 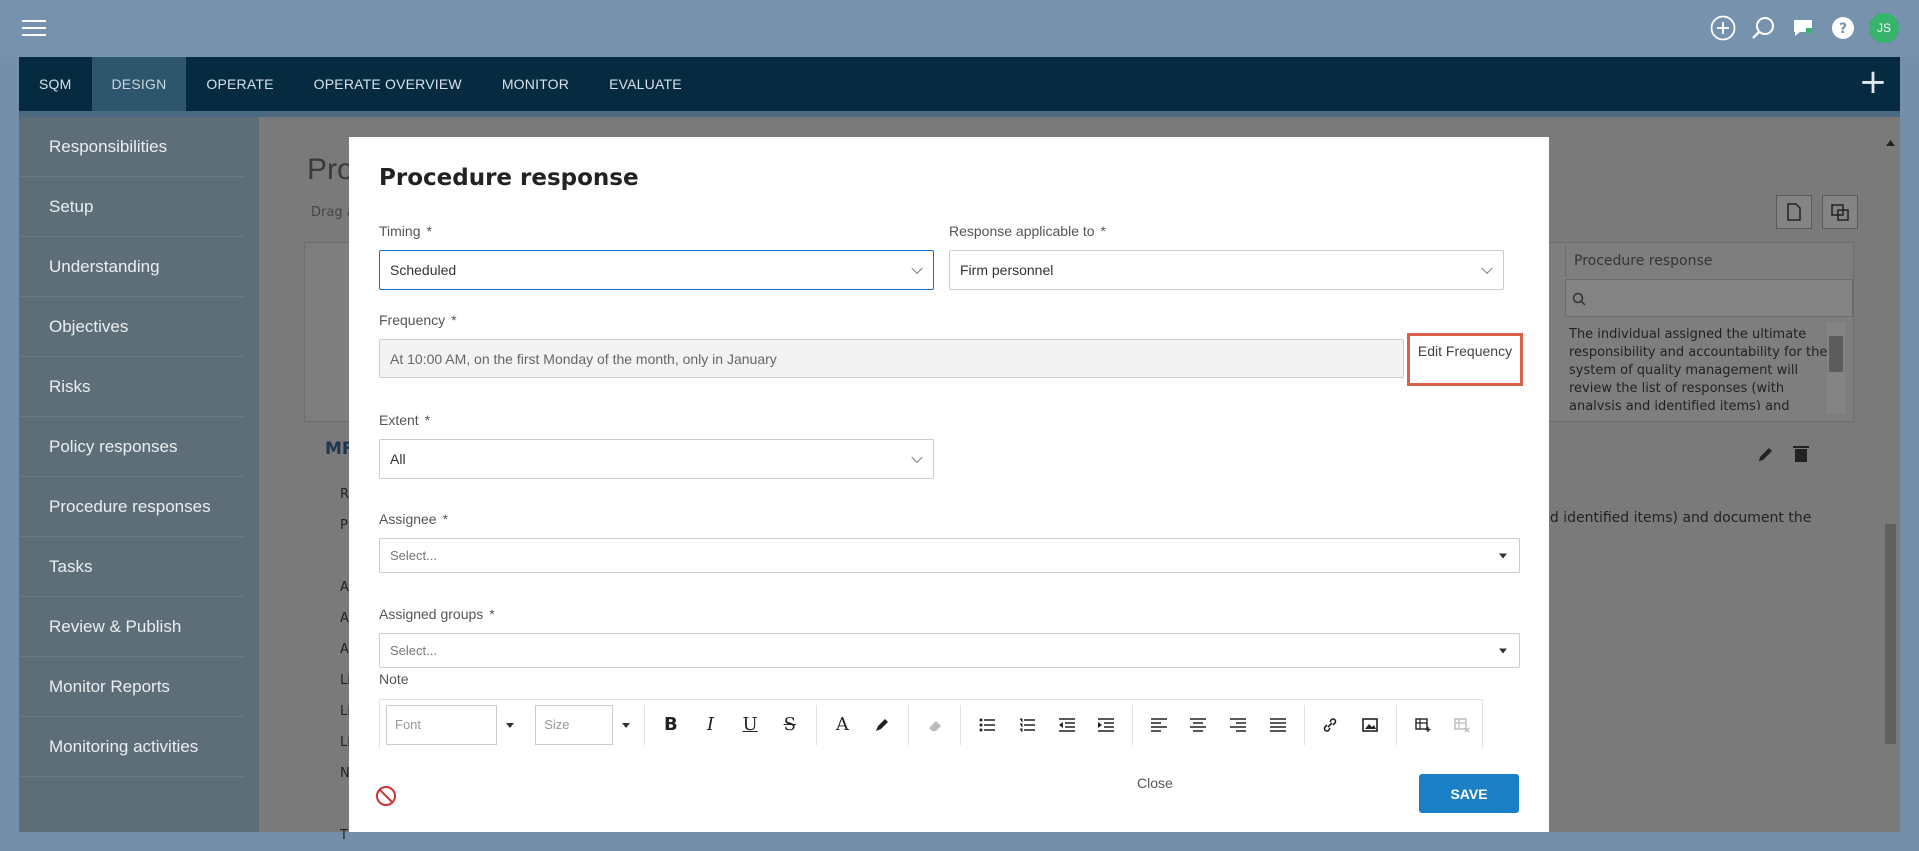 I want to click on font-select: Font, so click(x=441, y=724).